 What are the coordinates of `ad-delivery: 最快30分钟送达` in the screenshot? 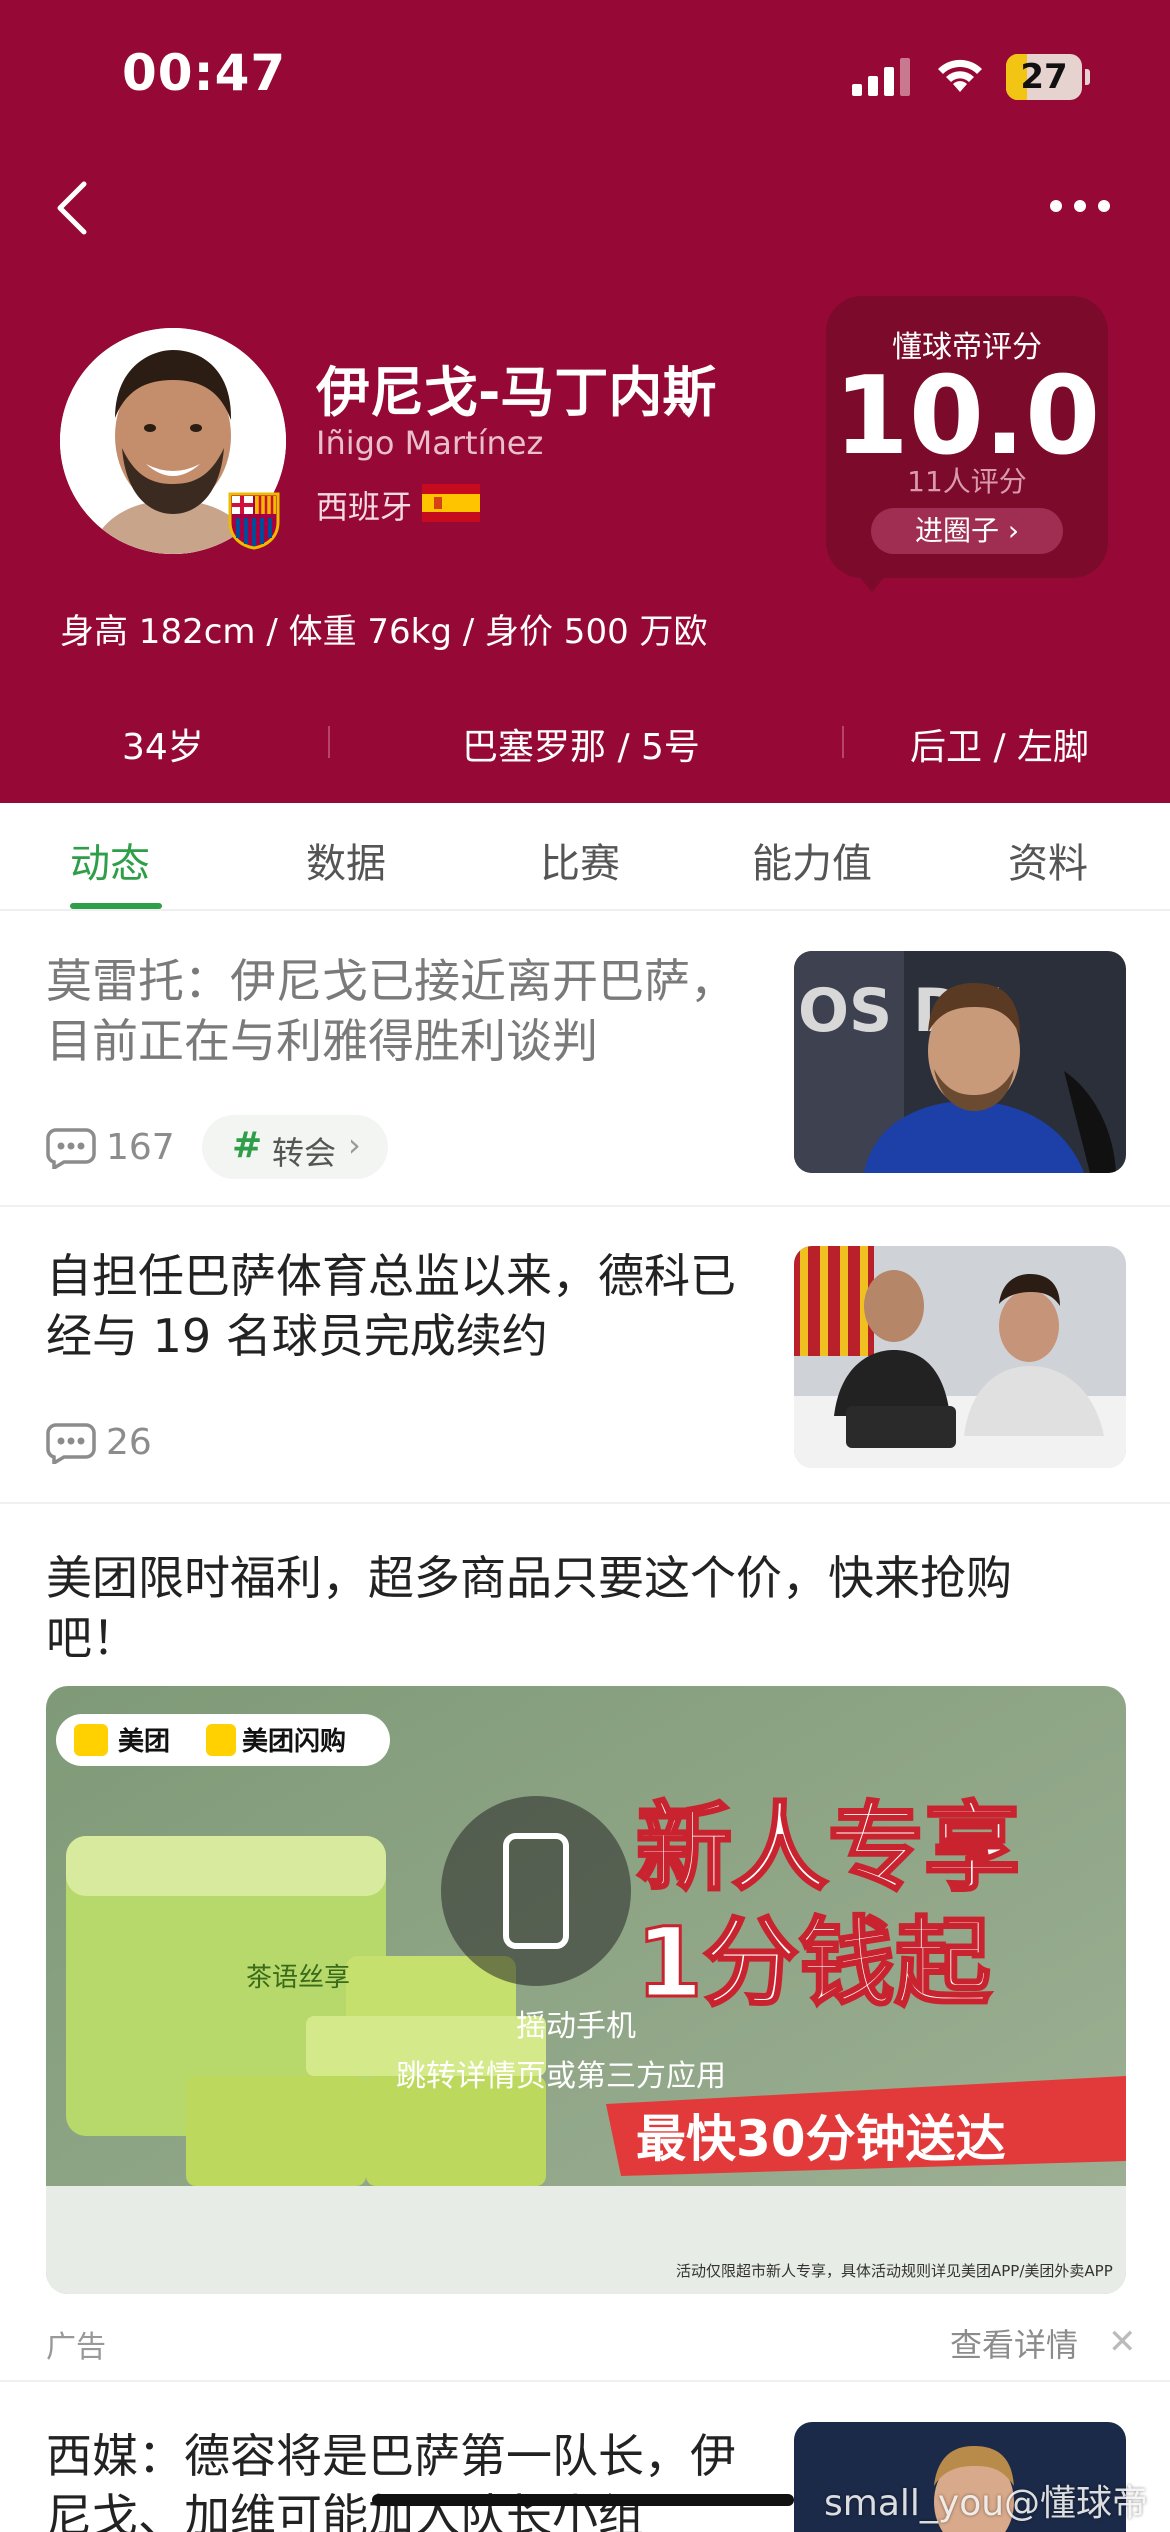 It's located at (821, 2139).